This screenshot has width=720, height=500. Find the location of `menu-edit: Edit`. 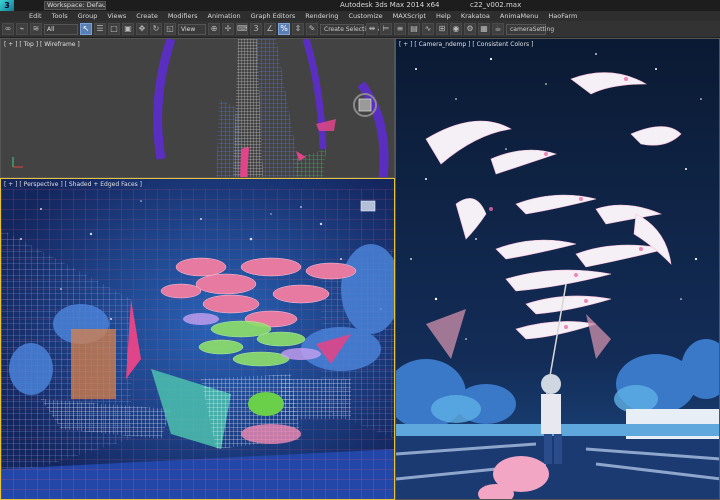

menu-edit: Edit is located at coordinates (35, 16).